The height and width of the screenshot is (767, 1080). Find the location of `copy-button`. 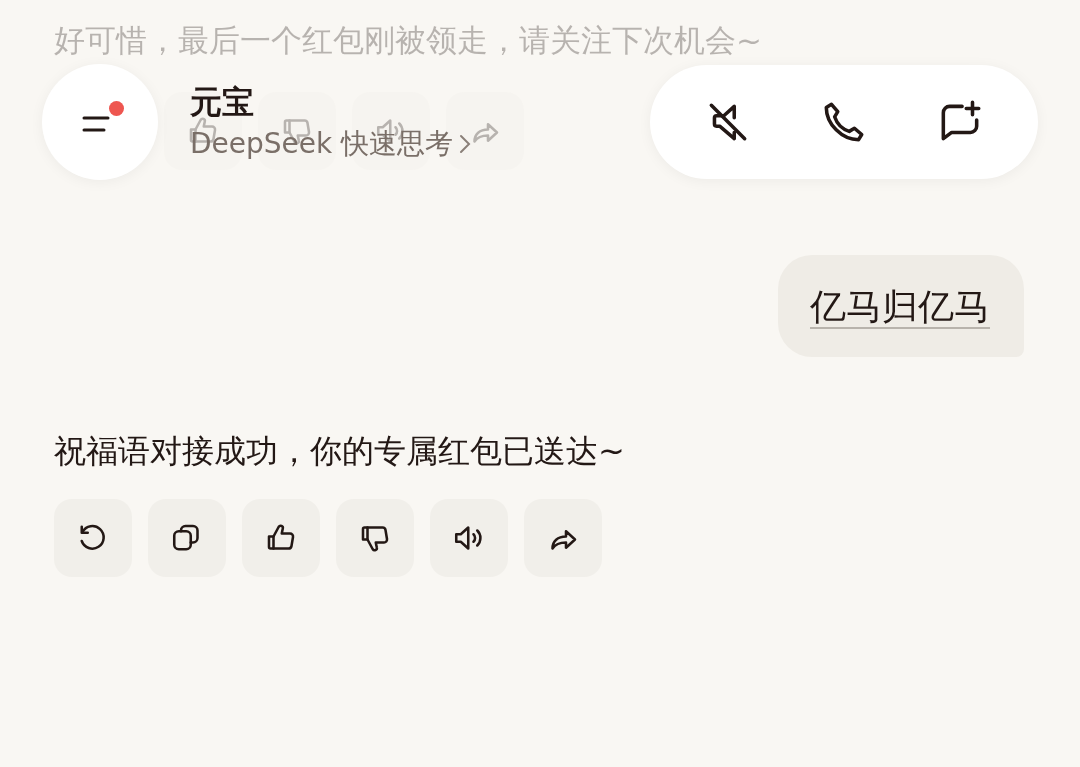

copy-button is located at coordinates (187, 538).